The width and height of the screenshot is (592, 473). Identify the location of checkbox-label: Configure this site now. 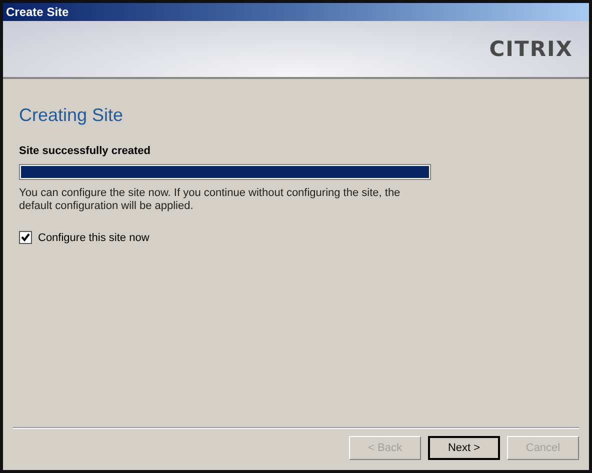
(94, 238).